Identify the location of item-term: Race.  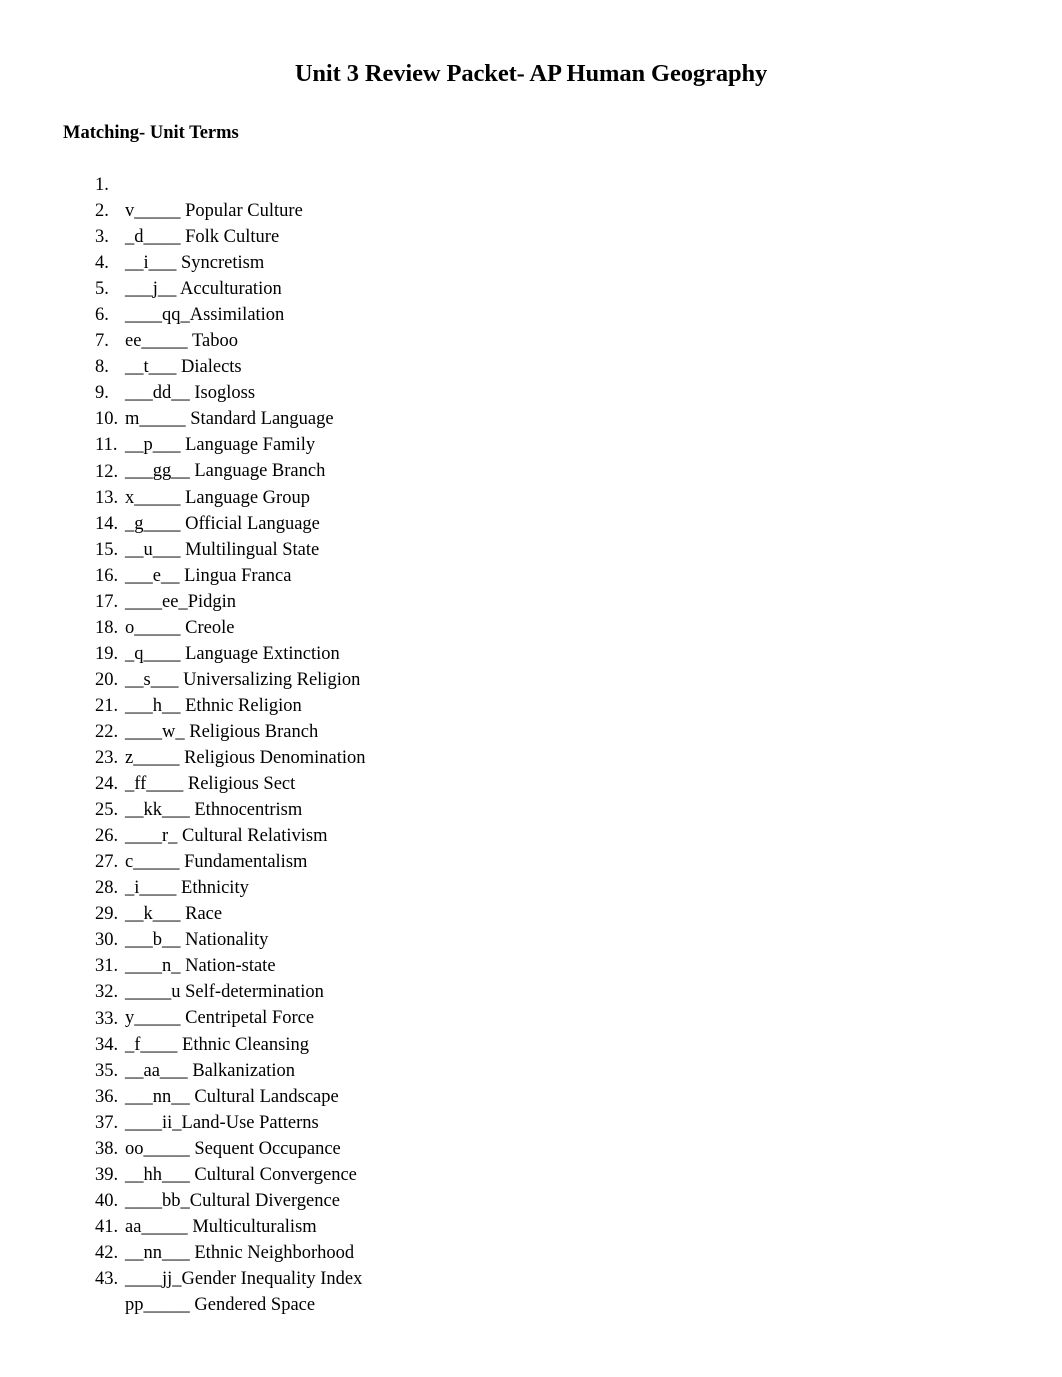
(204, 914).